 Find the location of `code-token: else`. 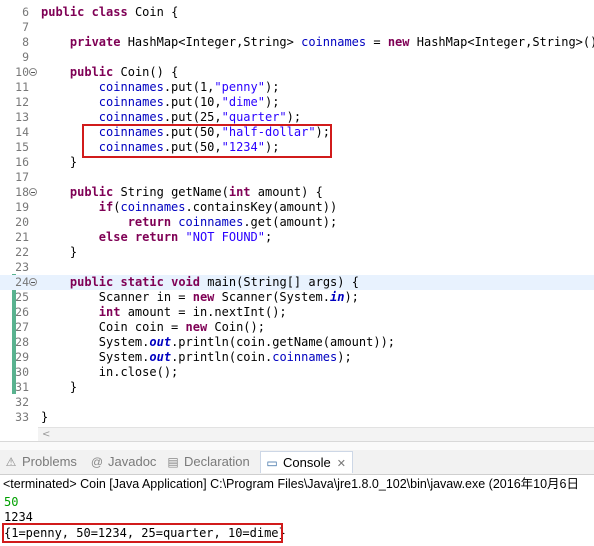

code-token: else is located at coordinates (113, 237).